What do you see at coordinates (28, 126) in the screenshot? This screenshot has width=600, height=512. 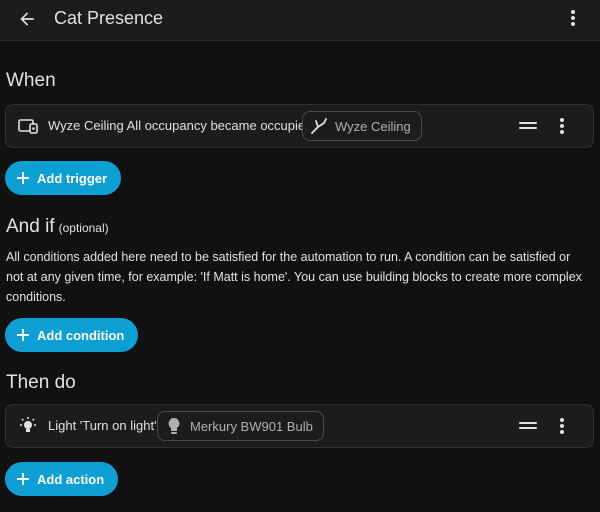 I see `motion-sensor-icon` at bounding box center [28, 126].